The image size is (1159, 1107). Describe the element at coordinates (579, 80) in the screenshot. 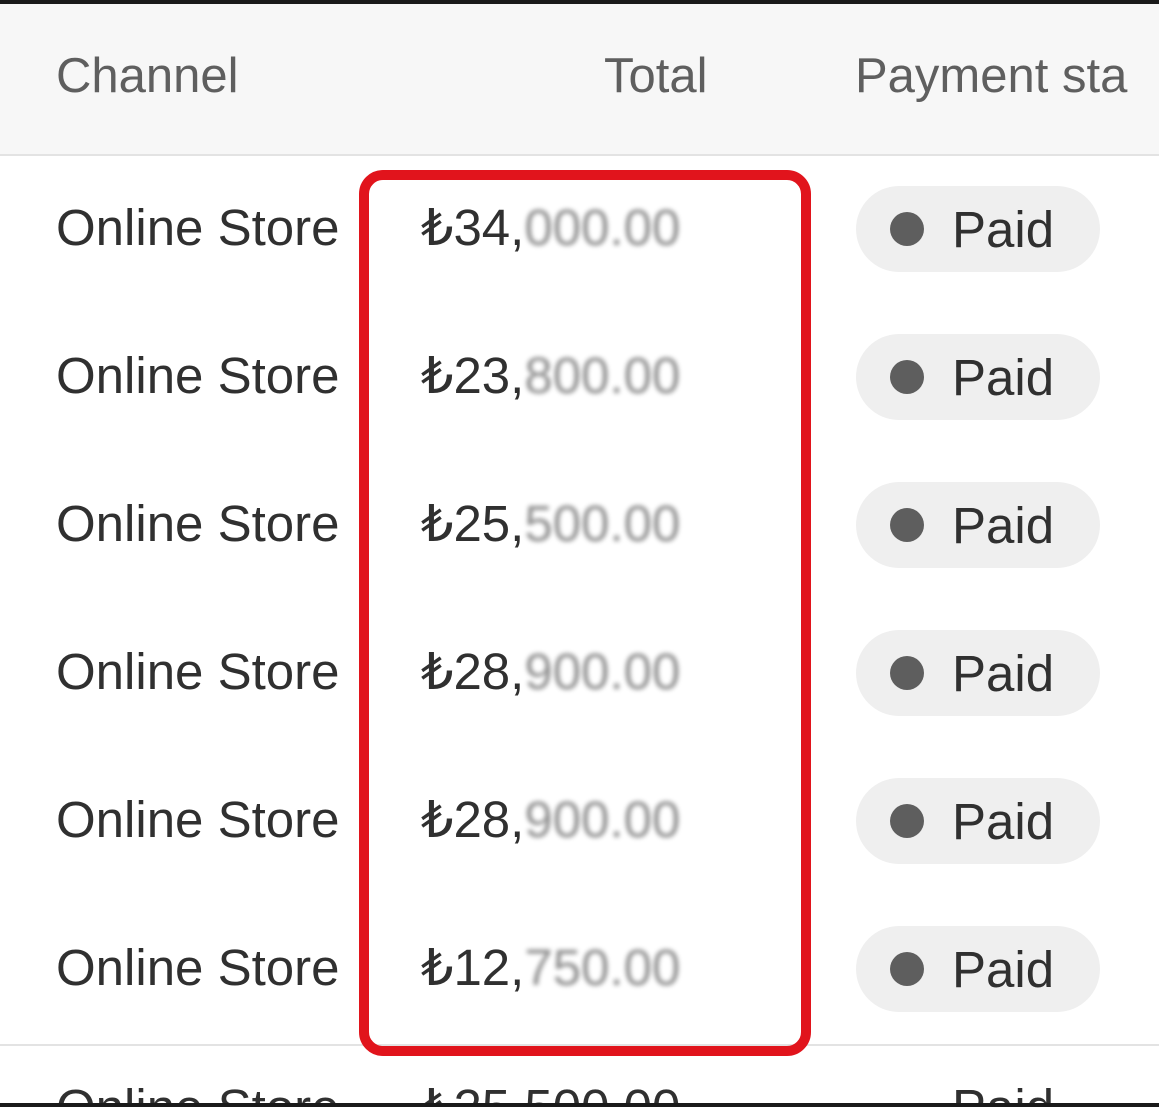

I see `table-header: Channel Total Payment sta` at that location.